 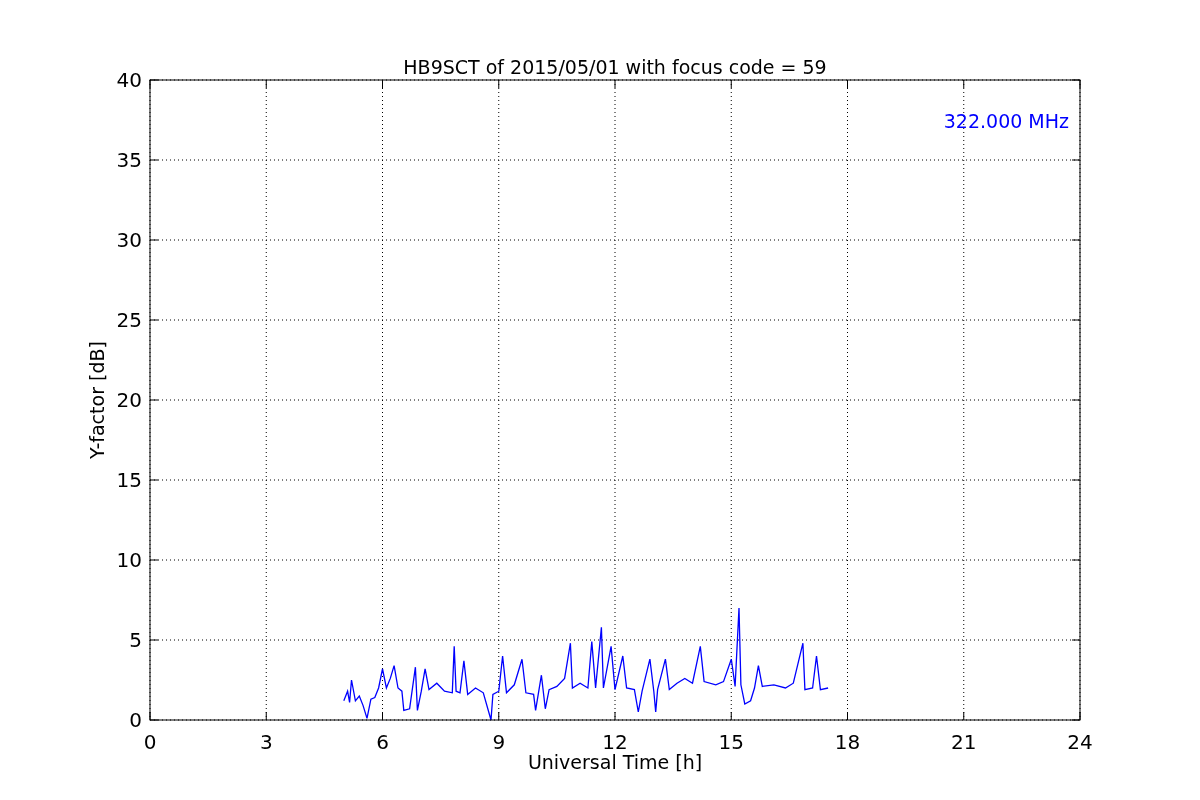 What do you see at coordinates (615, 762) in the screenshot?
I see `axis-label: Universal Time [h]` at bounding box center [615, 762].